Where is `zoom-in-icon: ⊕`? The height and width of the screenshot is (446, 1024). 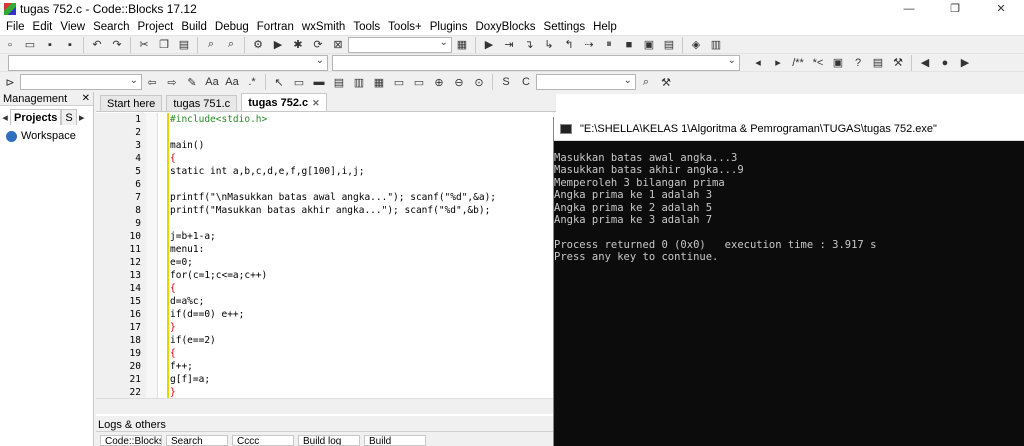 zoom-in-icon: ⊕ is located at coordinates (439, 82).